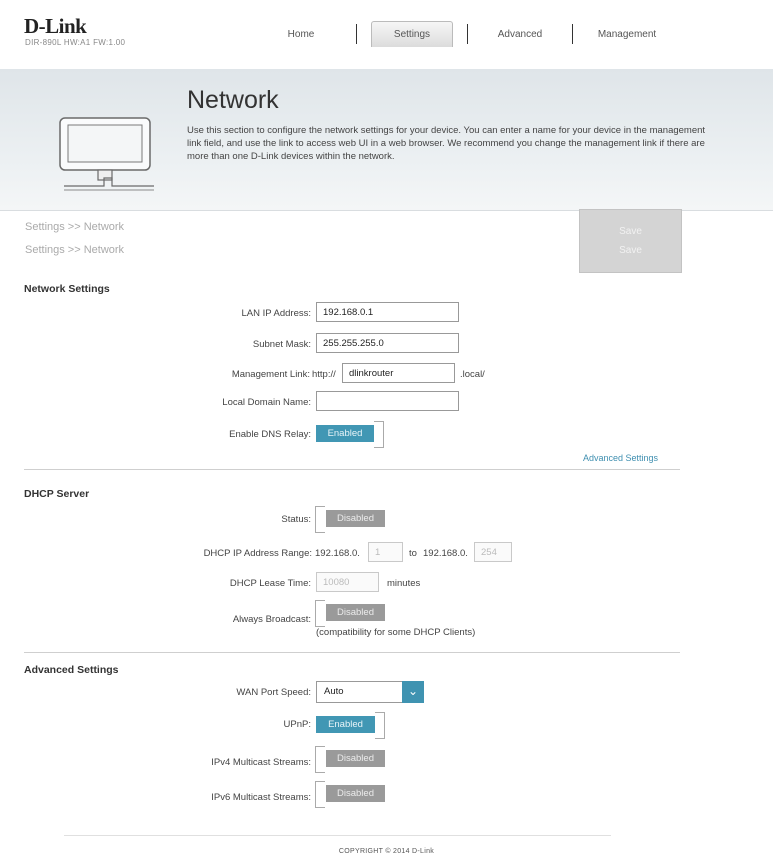 This screenshot has height=859, width=773. I want to click on dhcp-status-label: Status:, so click(296, 519).